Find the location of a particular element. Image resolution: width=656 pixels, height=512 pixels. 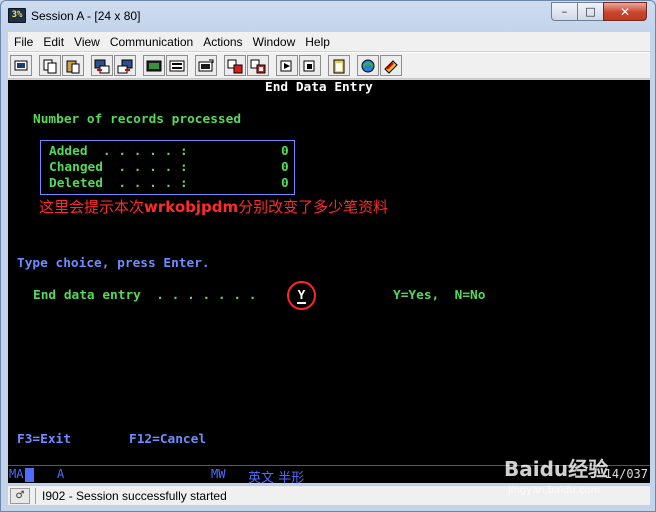

receive-file-icon is located at coordinates (125, 65).